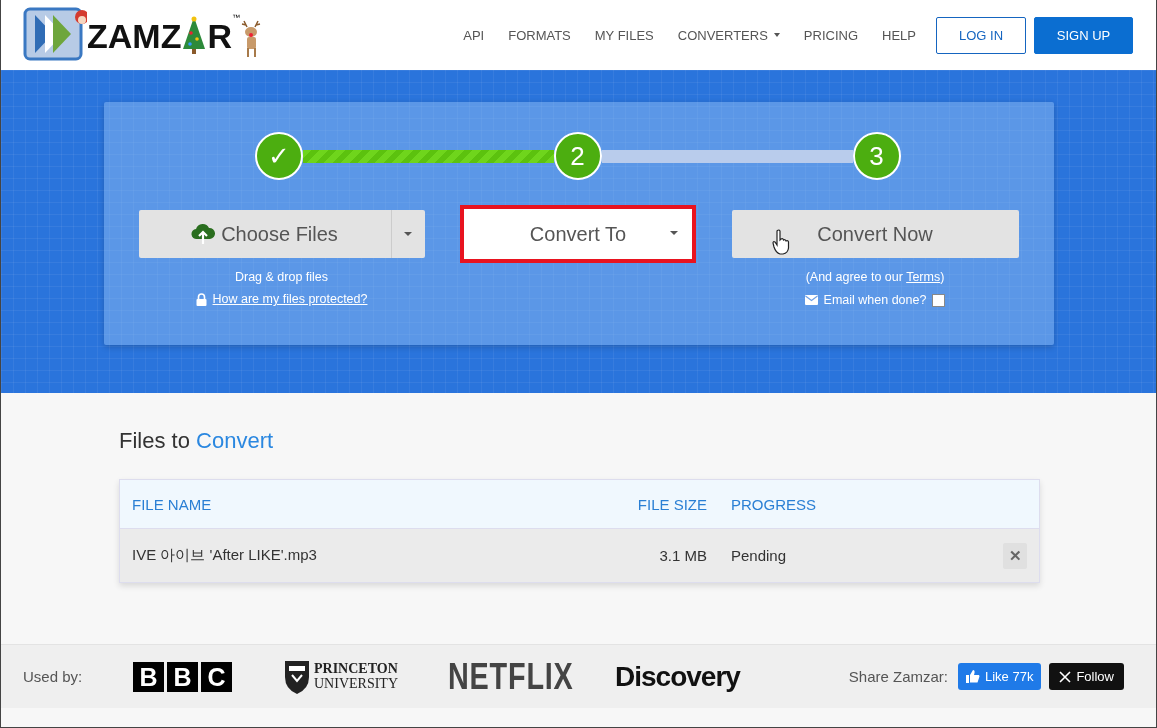  I want to click on sign-up-button: SIGN UP, so click(1083, 35).